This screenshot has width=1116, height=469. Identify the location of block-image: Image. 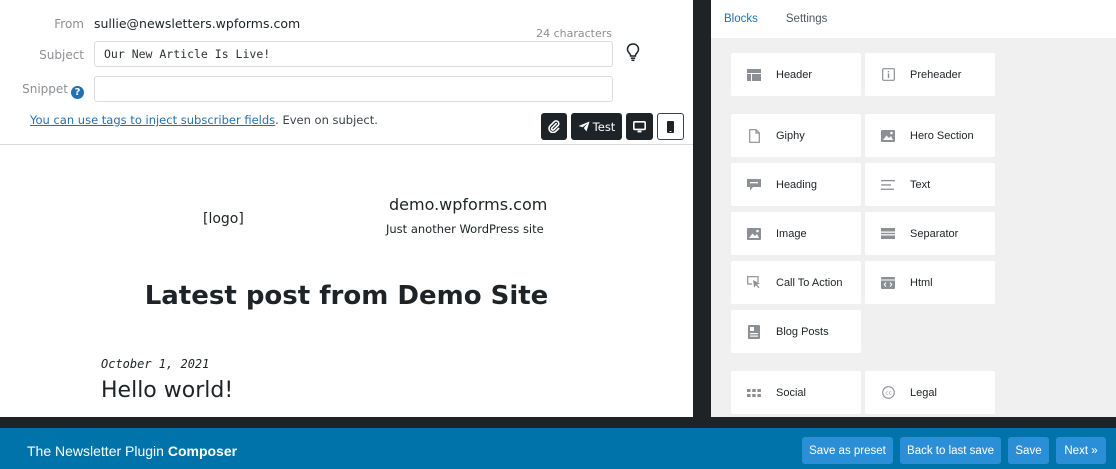
(796, 233).